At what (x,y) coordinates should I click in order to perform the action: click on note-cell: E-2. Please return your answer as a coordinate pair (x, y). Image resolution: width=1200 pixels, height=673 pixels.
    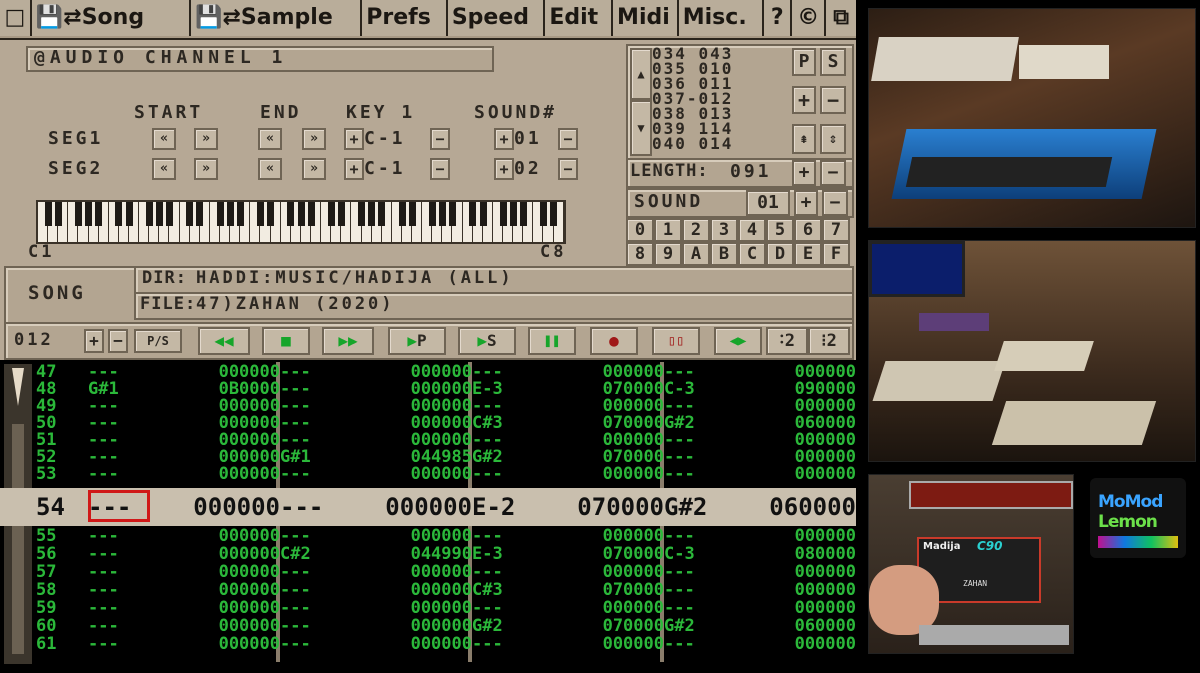
    Looking at the image, I should click on (516, 507).